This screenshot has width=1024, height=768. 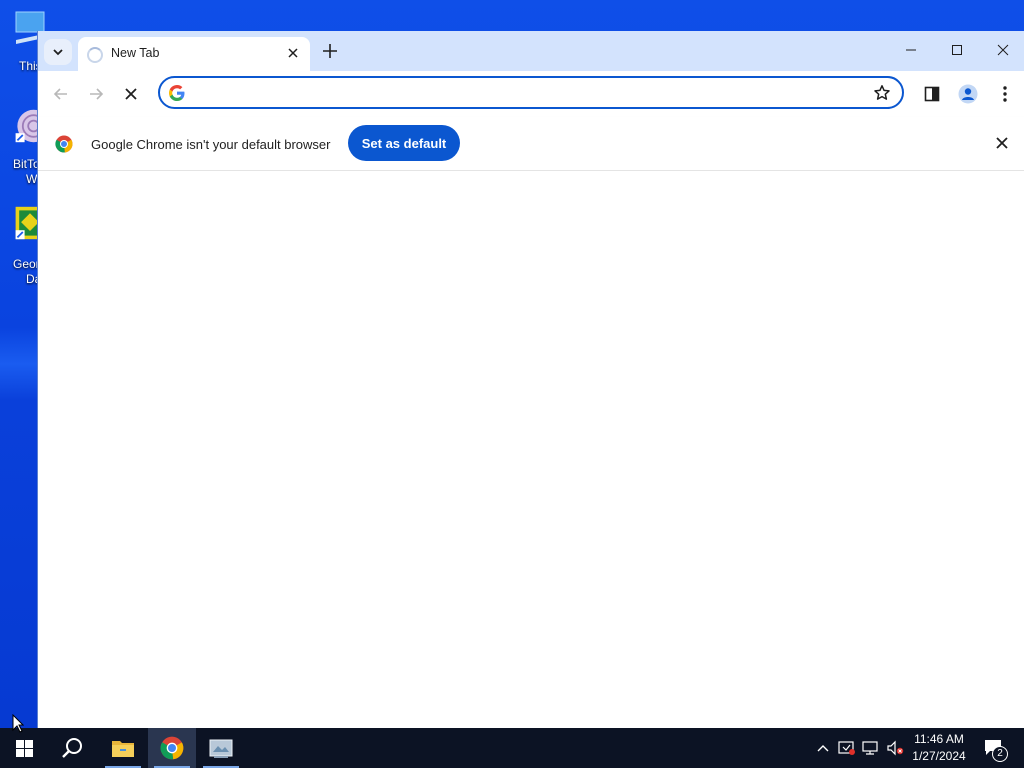 I want to click on taskbar-file-explorer, so click(x=123, y=748).